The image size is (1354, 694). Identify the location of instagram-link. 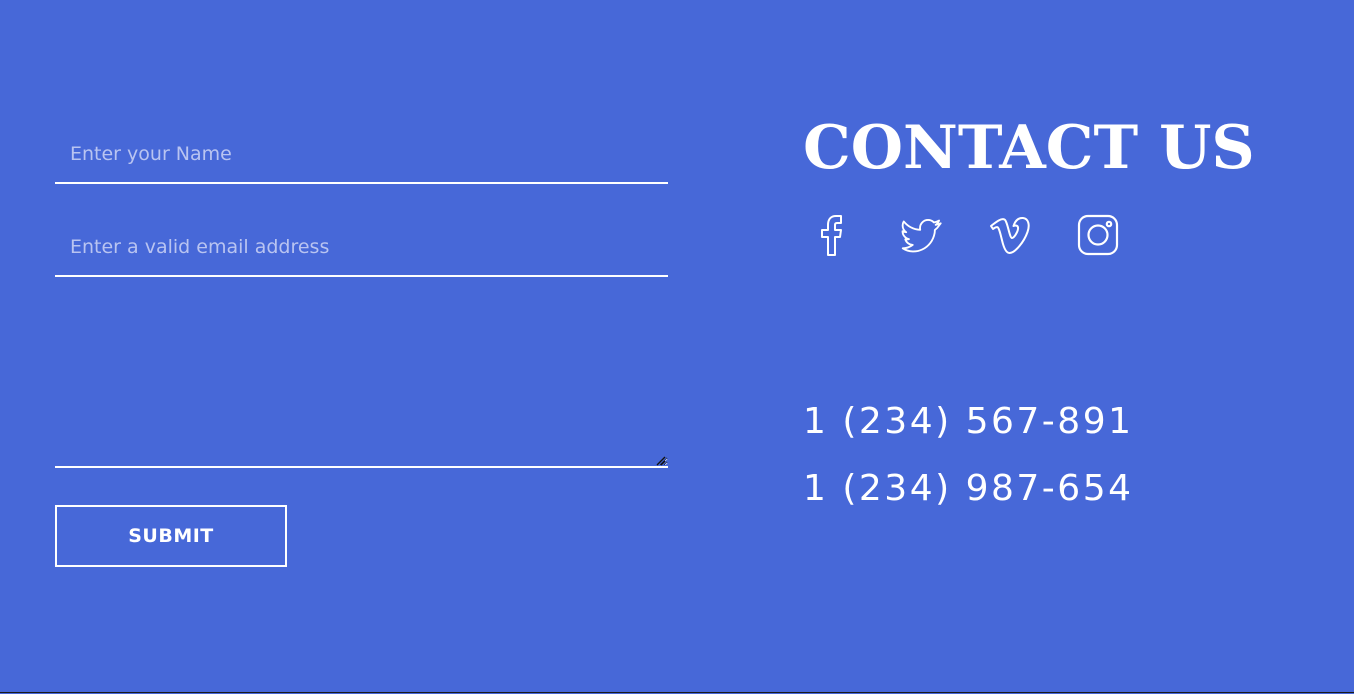
(1098, 235).